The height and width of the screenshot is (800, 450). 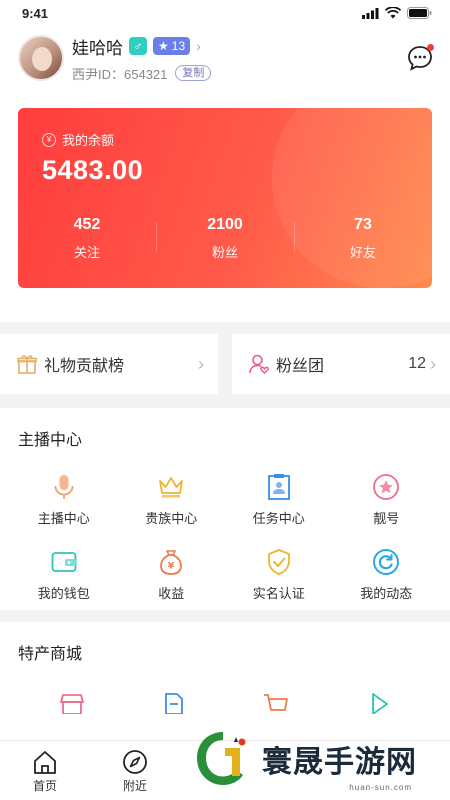 I want to click on grid-item-task-center: 任务中心, so click(x=279, y=499).